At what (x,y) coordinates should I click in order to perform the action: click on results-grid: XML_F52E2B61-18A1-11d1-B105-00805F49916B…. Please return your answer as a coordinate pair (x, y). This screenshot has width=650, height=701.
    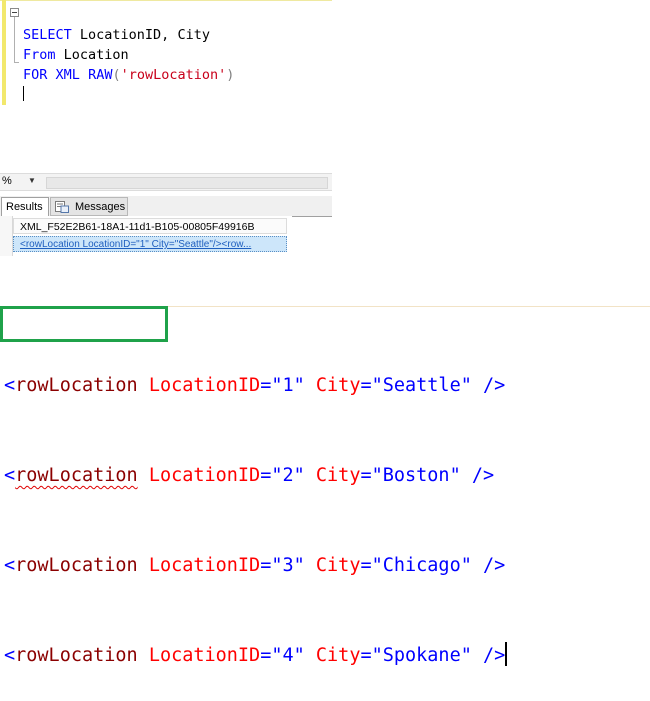
    Looking at the image, I should click on (146, 236).